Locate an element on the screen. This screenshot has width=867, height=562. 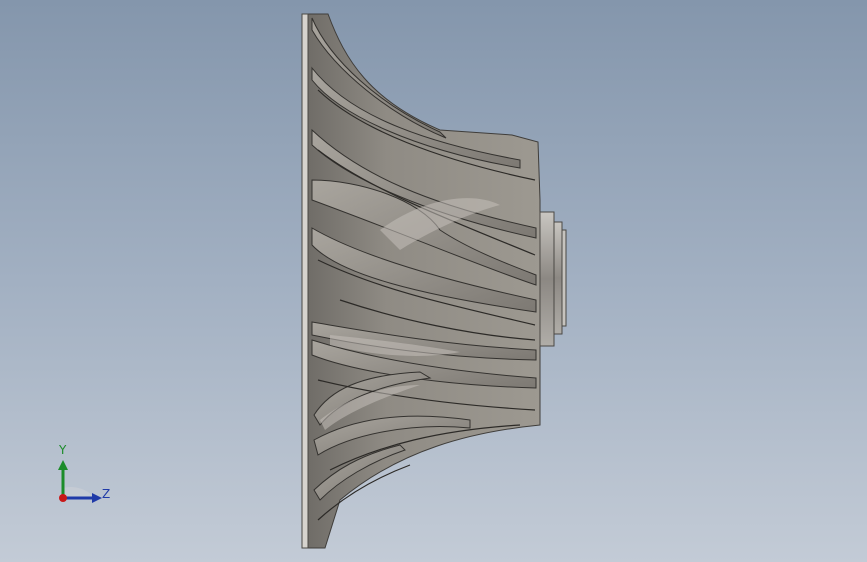
y-axis-label: Y is located at coordinates (63, 450).